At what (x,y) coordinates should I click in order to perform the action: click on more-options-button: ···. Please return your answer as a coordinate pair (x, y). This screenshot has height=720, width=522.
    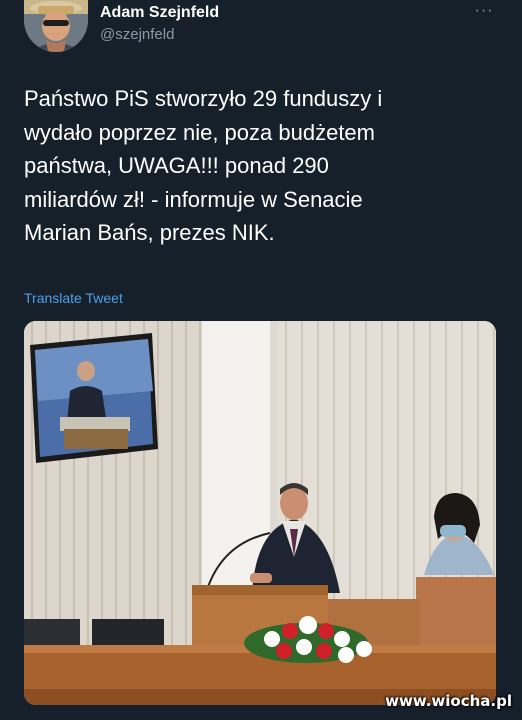
    Looking at the image, I should click on (484, 11).